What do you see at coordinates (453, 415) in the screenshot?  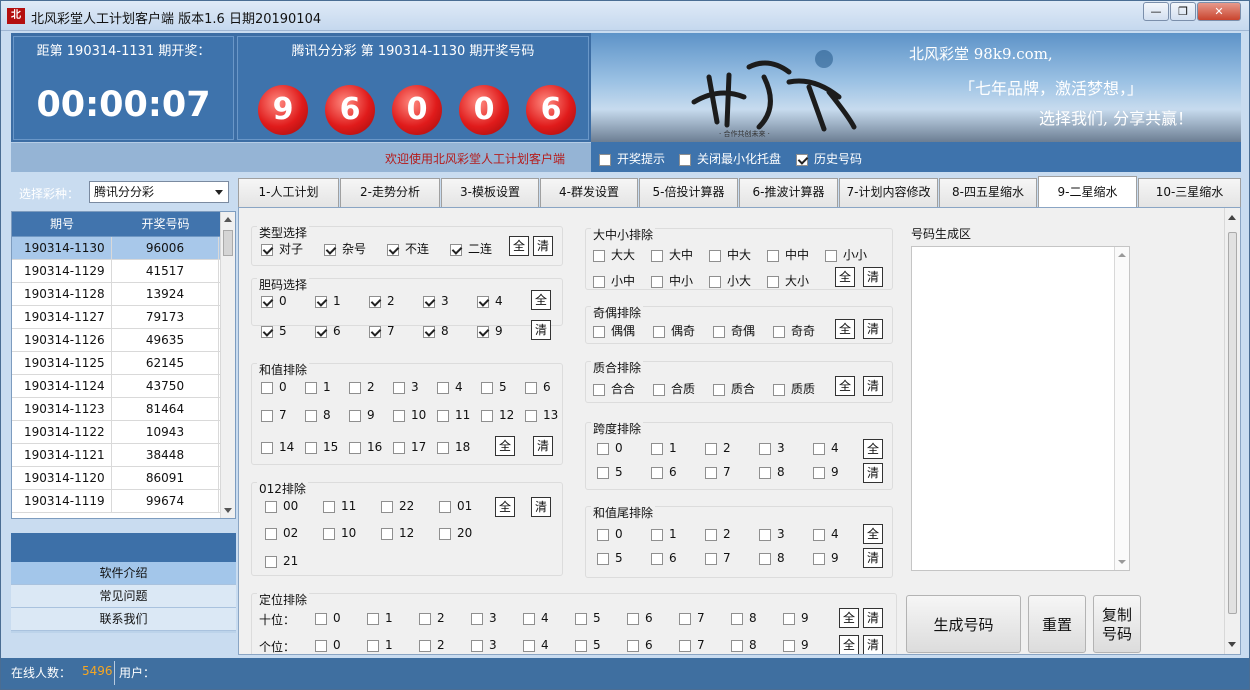 I see `filter-checkbox: 11` at bounding box center [453, 415].